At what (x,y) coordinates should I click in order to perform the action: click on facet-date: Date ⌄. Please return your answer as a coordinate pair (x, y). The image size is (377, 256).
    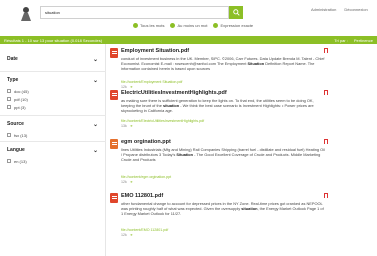
    Looking at the image, I should click on (53, 59).